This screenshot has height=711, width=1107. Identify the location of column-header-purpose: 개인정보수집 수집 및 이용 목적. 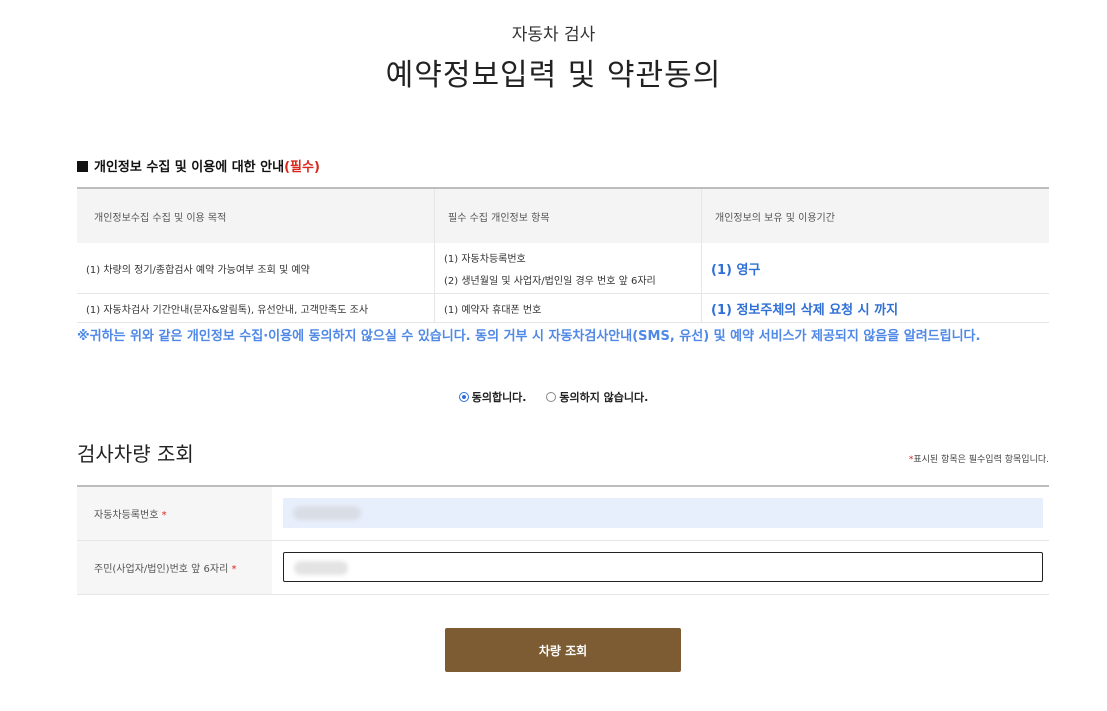
(256, 215).